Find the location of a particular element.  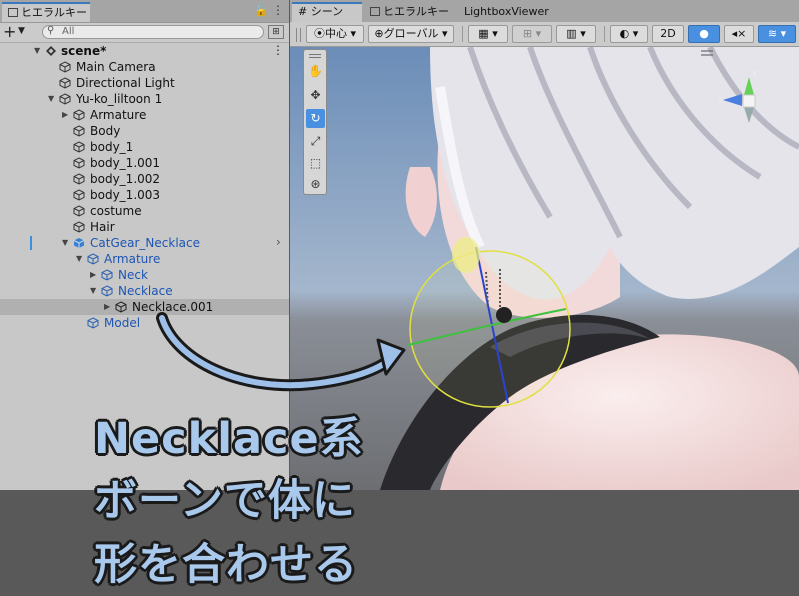

hierarchy-item-body-1-002: body_1.002 is located at coordinates (144, 179).